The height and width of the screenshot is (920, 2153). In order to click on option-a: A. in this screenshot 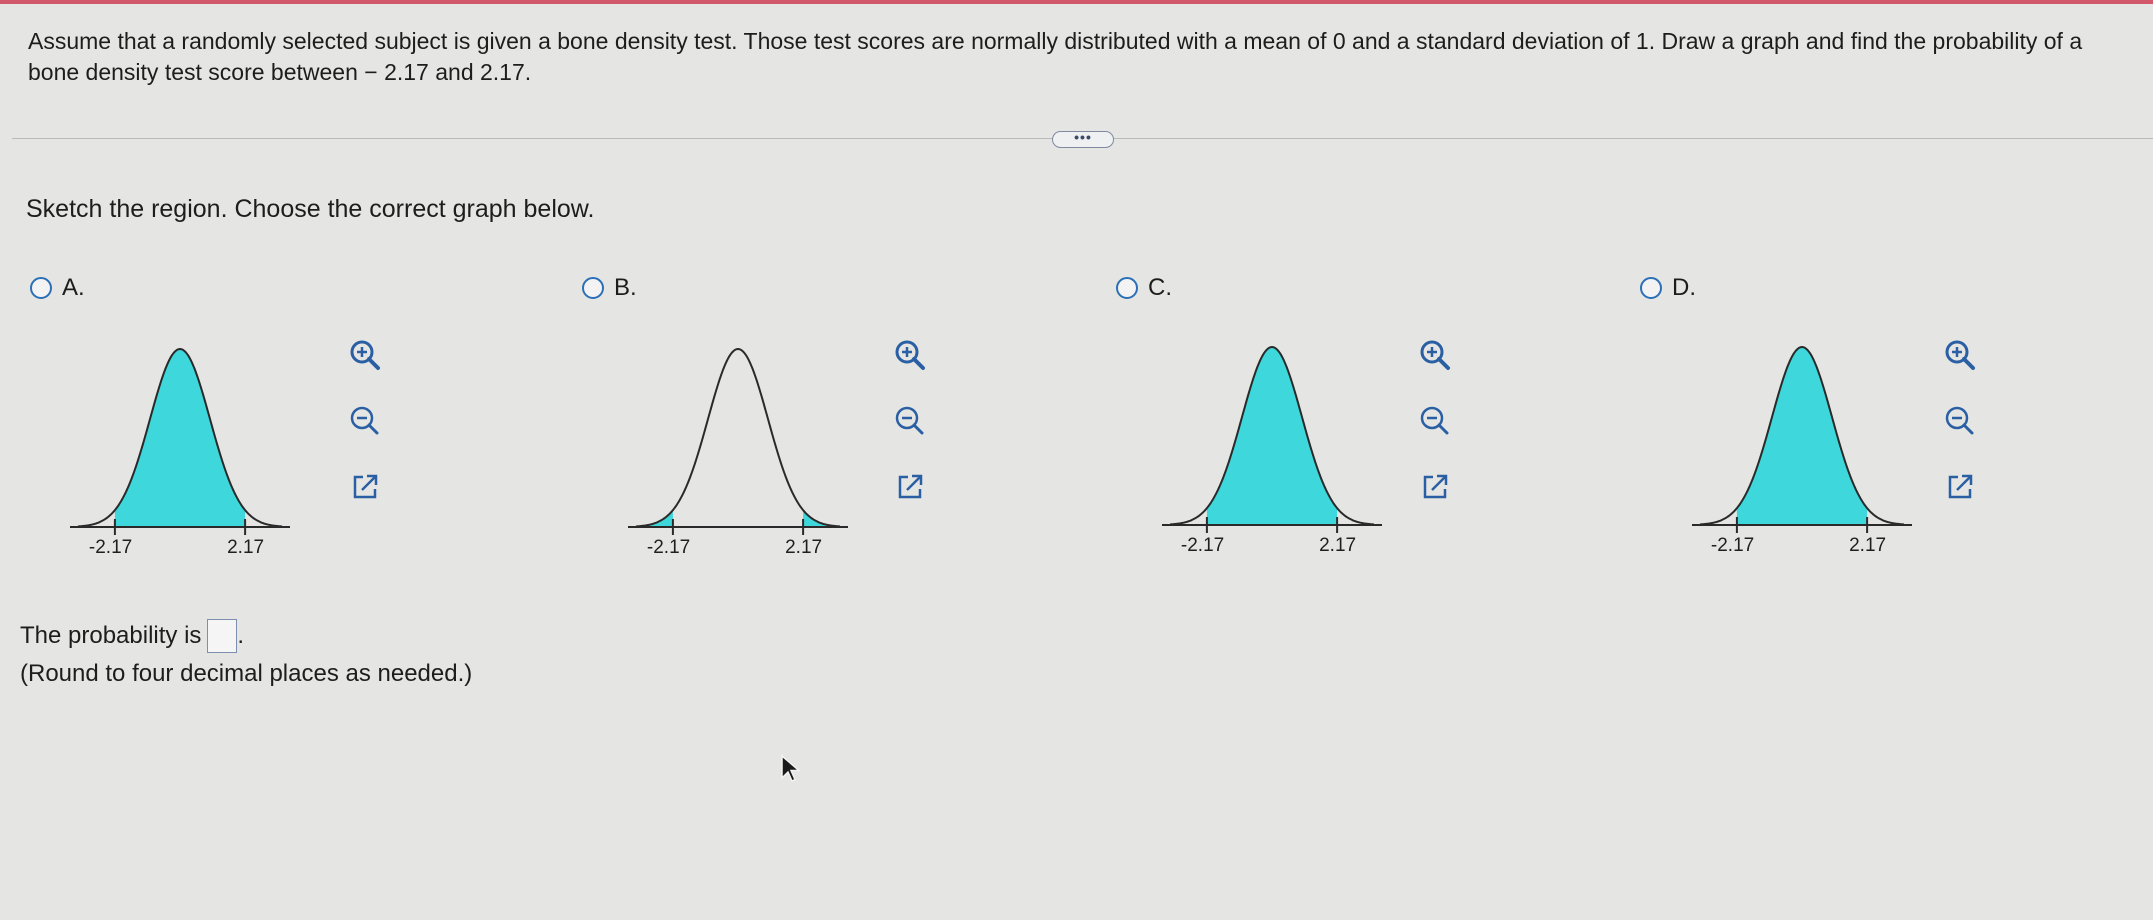, I will do `click(57, 288)`.